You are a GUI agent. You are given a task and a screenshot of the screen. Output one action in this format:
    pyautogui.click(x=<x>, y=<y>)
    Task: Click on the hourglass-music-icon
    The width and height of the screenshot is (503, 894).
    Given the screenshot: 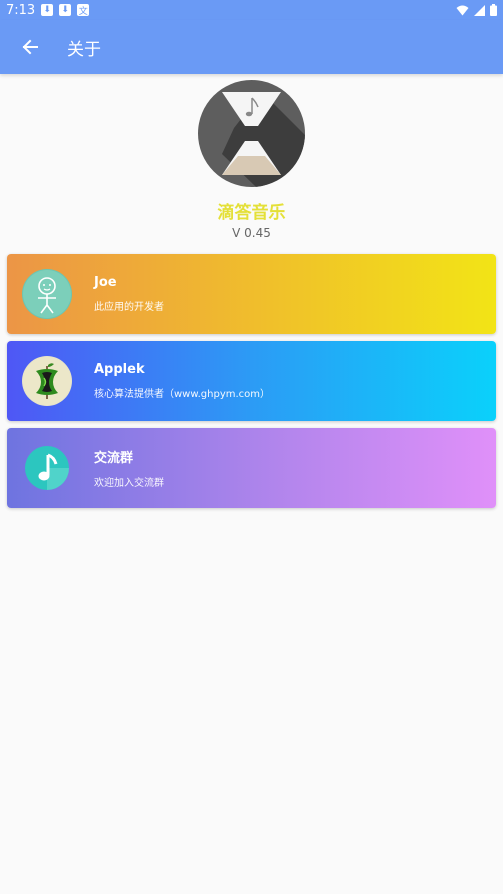 What is the action you would take?
    pyautogui.click(x=251, y=133)
    